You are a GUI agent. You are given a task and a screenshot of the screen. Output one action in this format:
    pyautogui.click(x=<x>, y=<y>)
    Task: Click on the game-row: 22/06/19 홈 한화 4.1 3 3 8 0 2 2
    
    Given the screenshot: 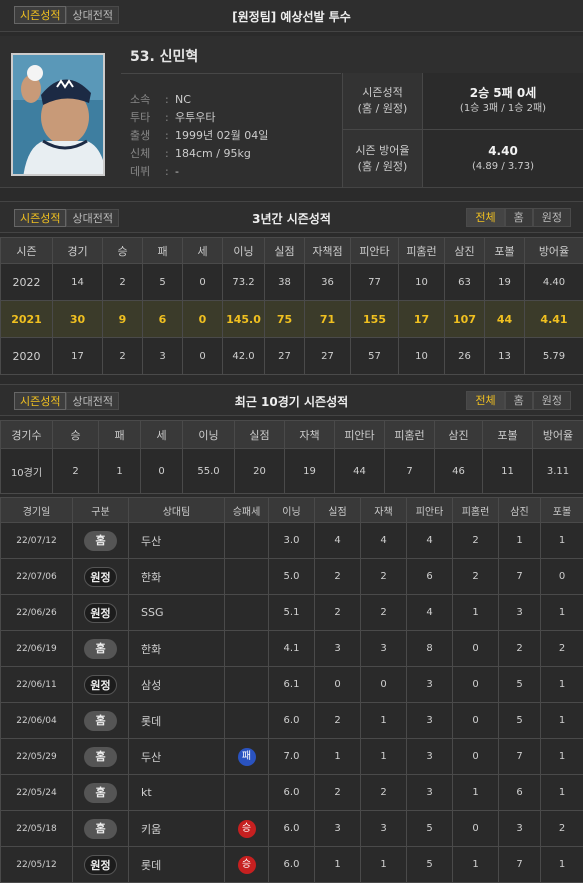 What is the action you would take?
    pyautogui.click(x=291, y=648)
    